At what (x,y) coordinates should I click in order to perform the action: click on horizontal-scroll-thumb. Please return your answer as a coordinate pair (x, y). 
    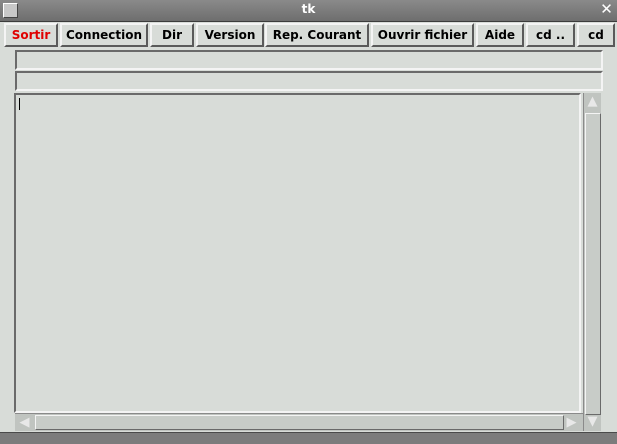
    Looking at the image, I should click on (299, 422).